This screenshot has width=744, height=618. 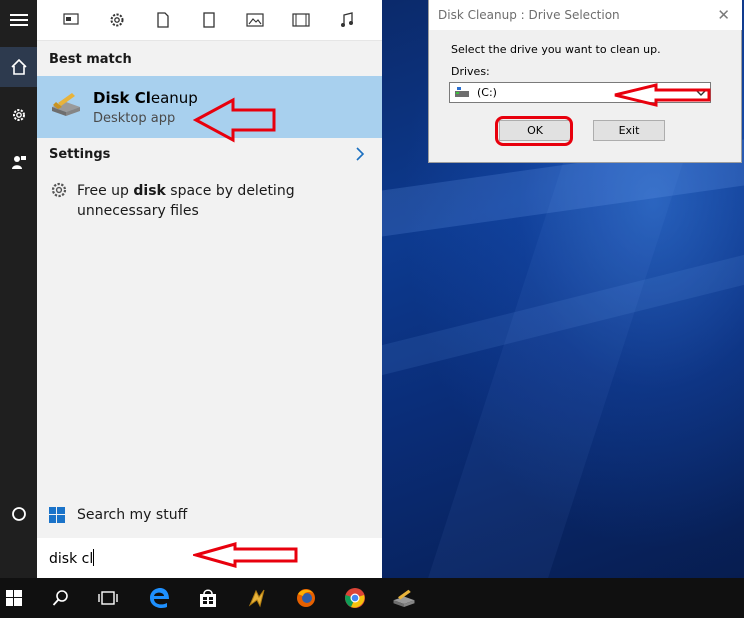 I want to click on setting-text-a: Free up, so click(x=105, y=191).